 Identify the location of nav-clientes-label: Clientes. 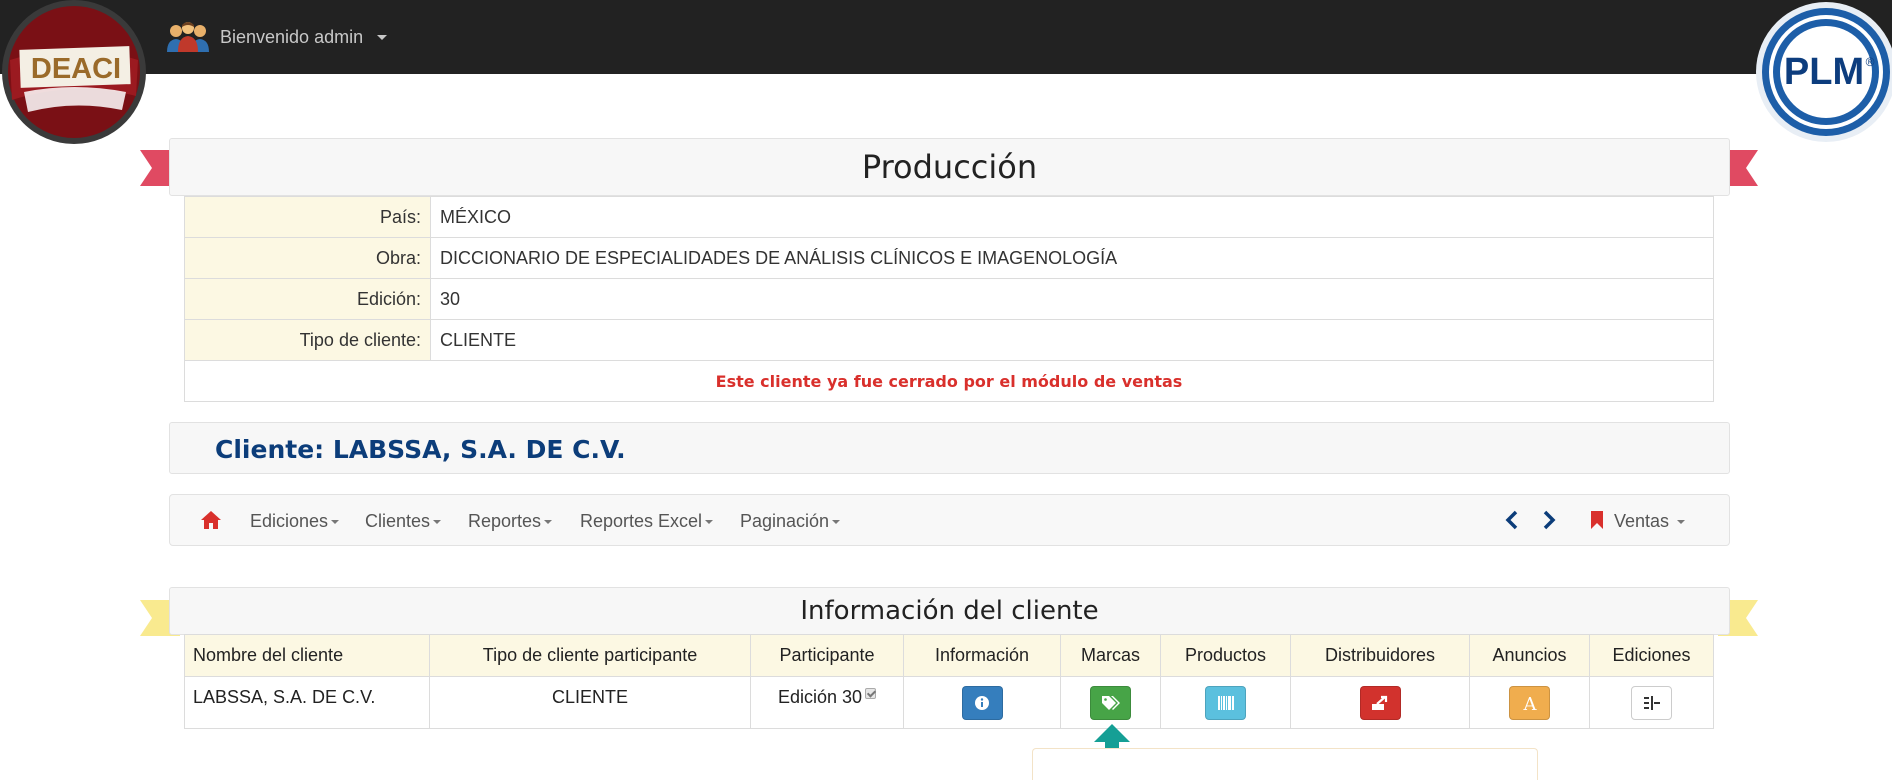
(398, 521).